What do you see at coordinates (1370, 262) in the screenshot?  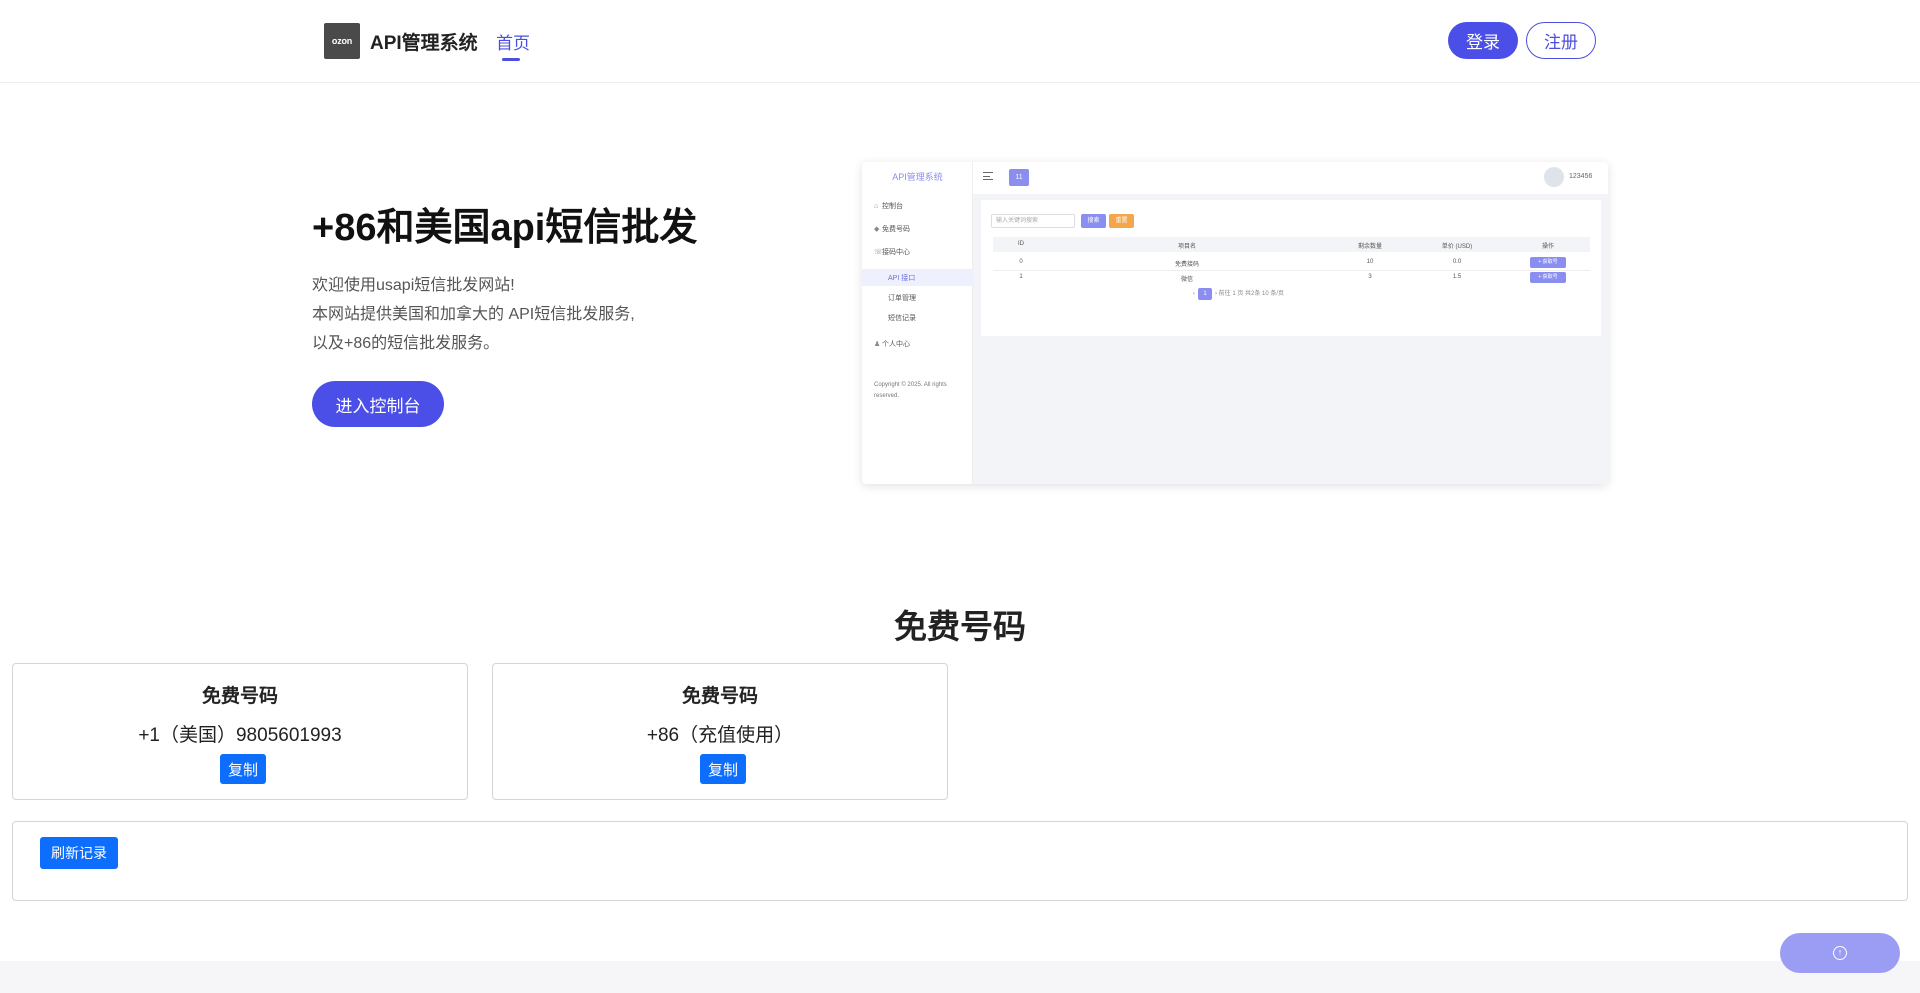 I see `preview-td: 10` at bounding box center [1370, 262].